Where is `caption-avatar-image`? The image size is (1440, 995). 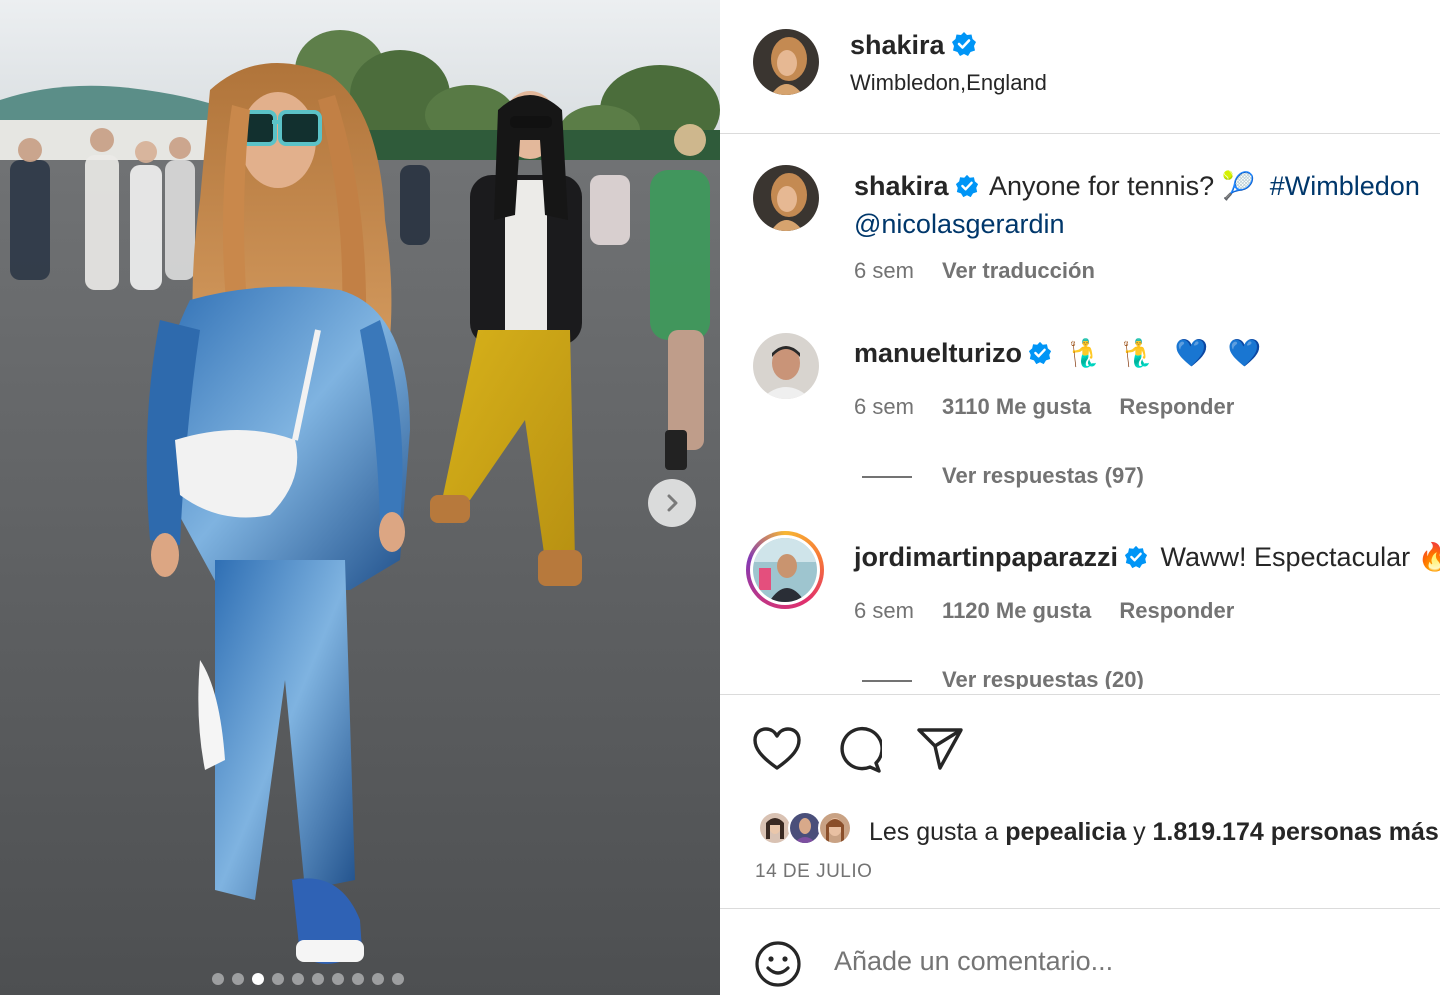 caption-avatar-image is located at coordinates (786, 198).